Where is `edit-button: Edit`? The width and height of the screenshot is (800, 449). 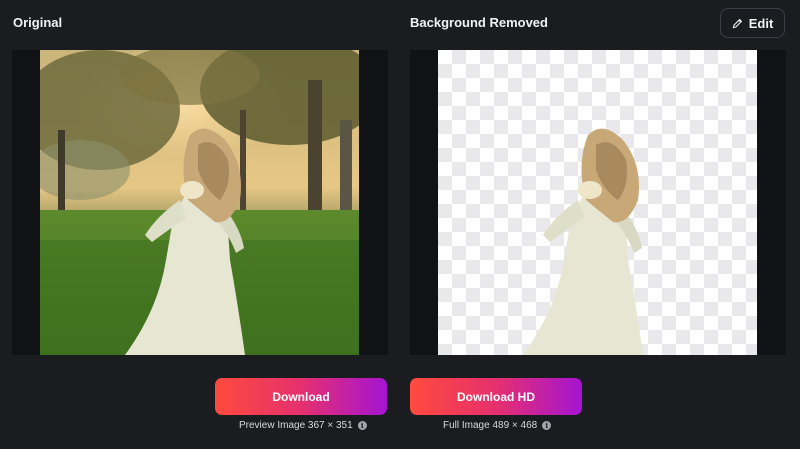 edit-button: Edit is located at coordinates (752, 23).